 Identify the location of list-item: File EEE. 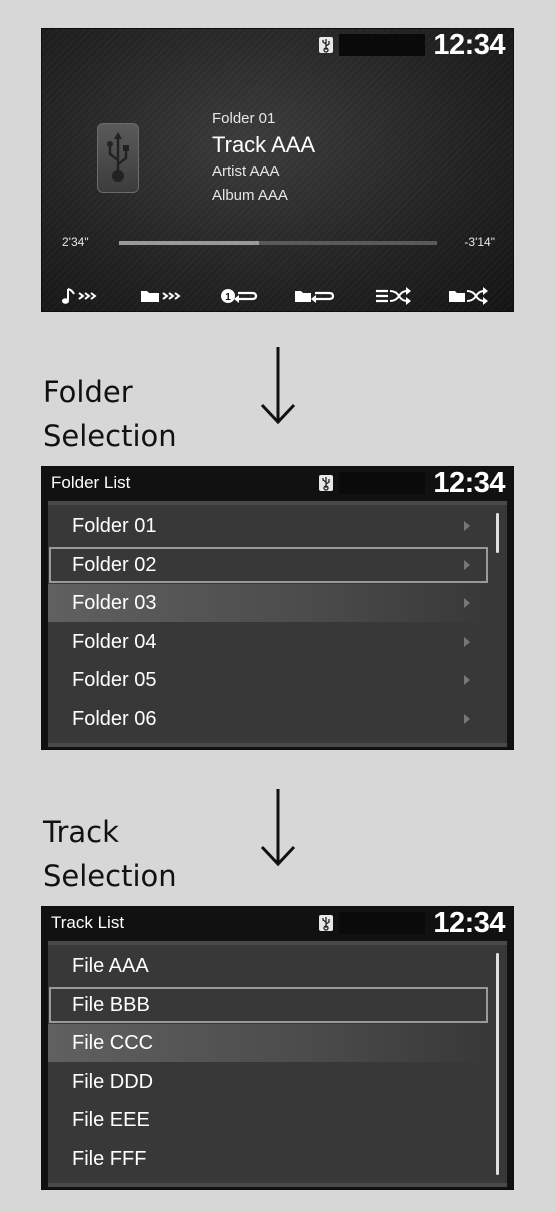
(268, 1120).